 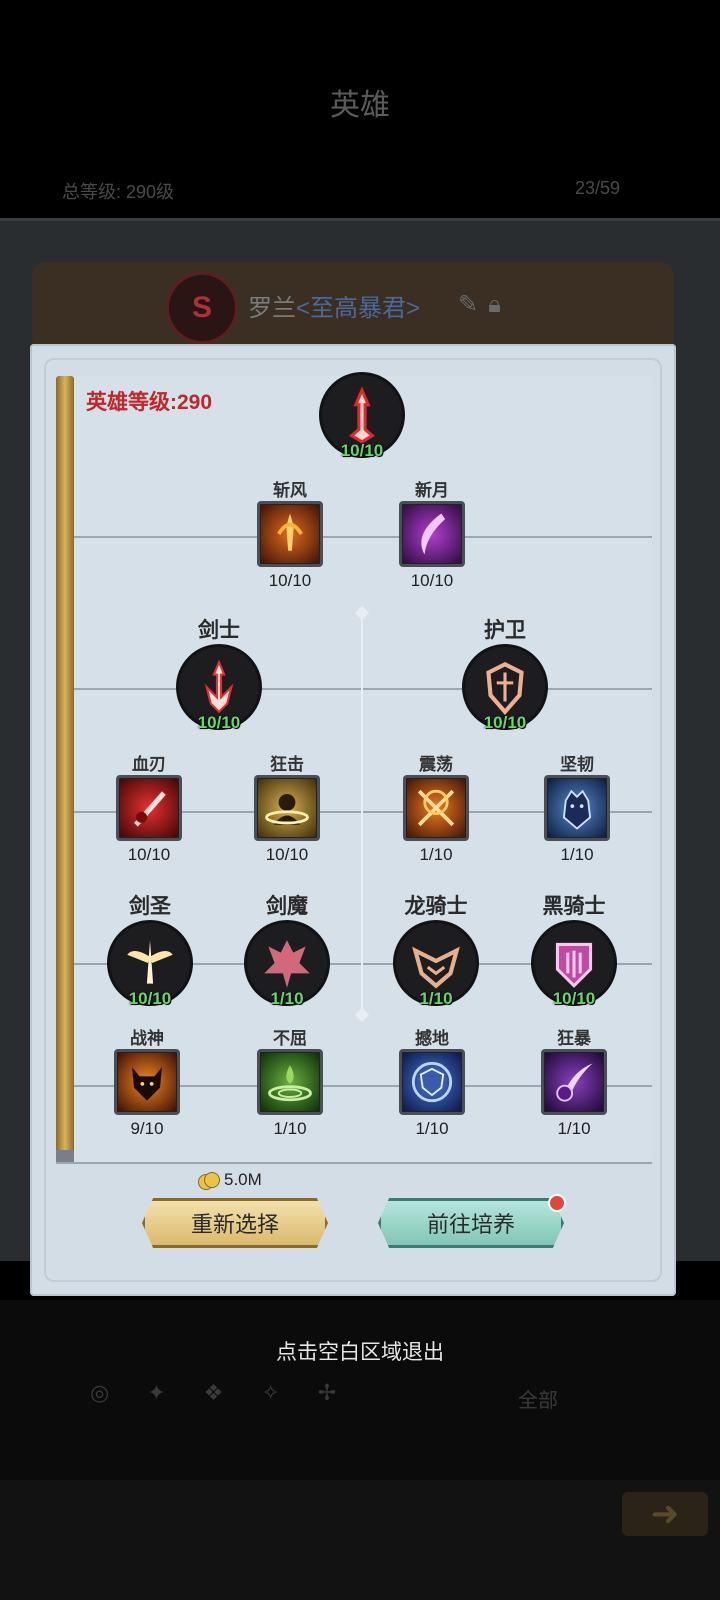 I want to click on hero-header-icons: ✎🔒︎, so click(x=484, y=304).